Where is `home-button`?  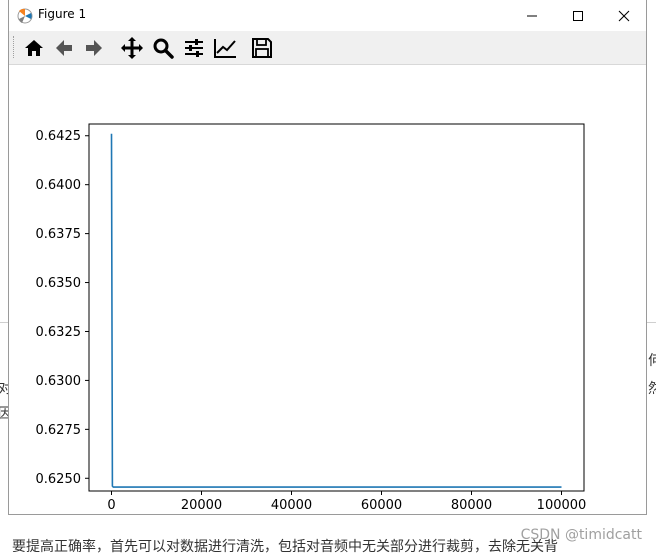 home-button is located at coordinates (34, 48).